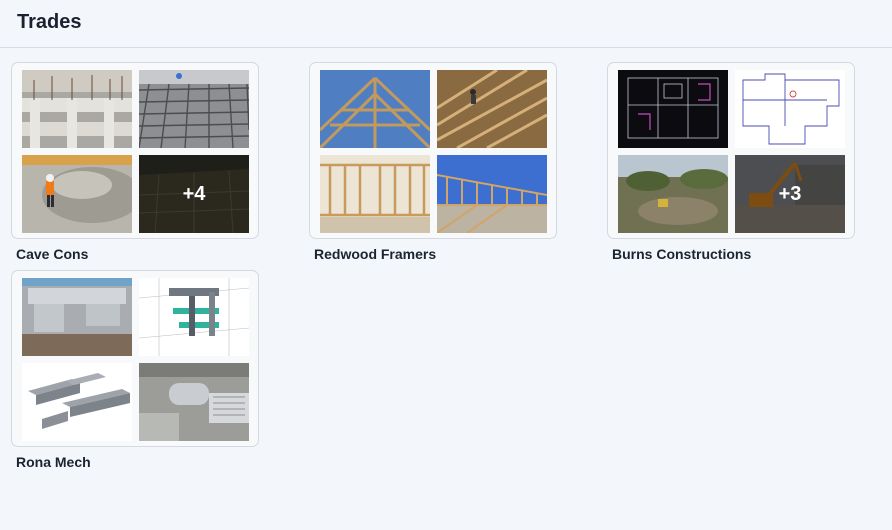  Describe the element at coordinates (790, 109) in the screenshot. I see `white-floor-plan-image` at that location.